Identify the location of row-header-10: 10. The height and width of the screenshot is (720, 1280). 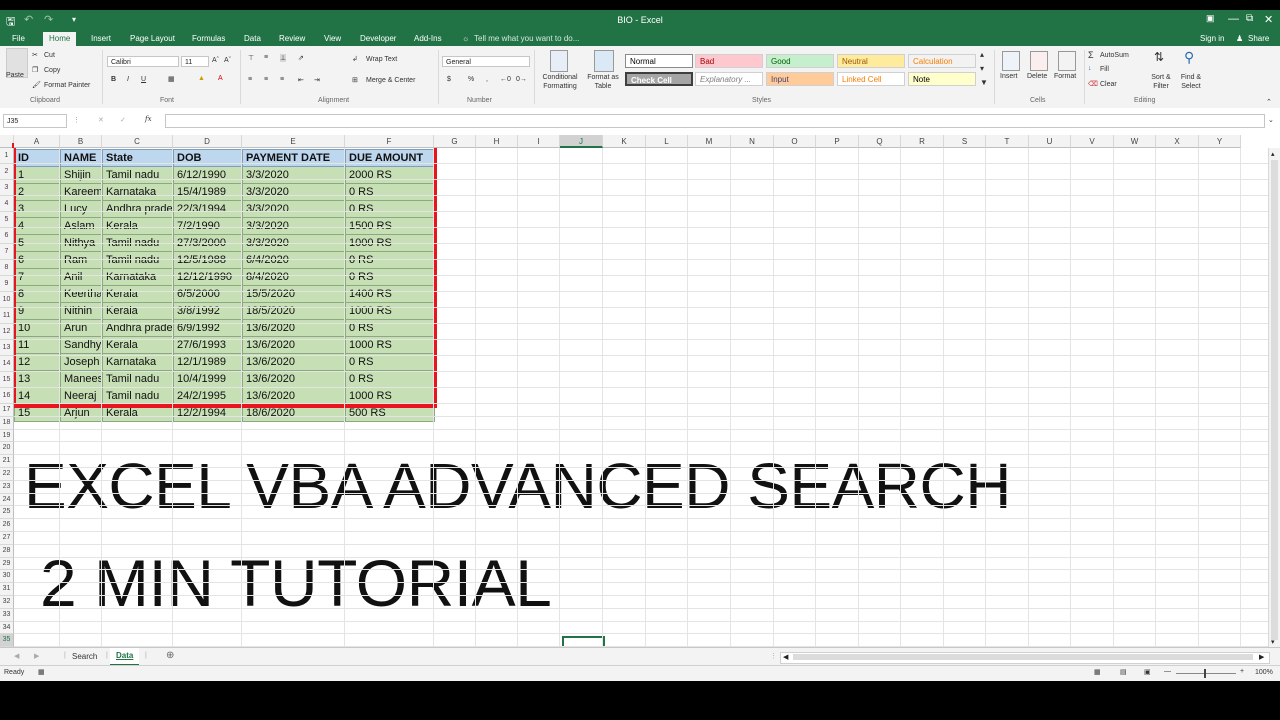
(7, 300).